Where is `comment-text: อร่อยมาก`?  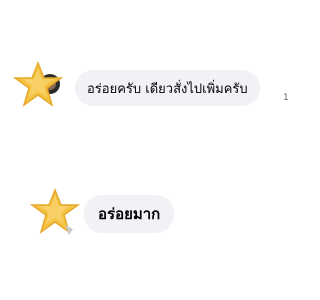 comment-text: อร่อยมาก is located at coordinates (129, 214).